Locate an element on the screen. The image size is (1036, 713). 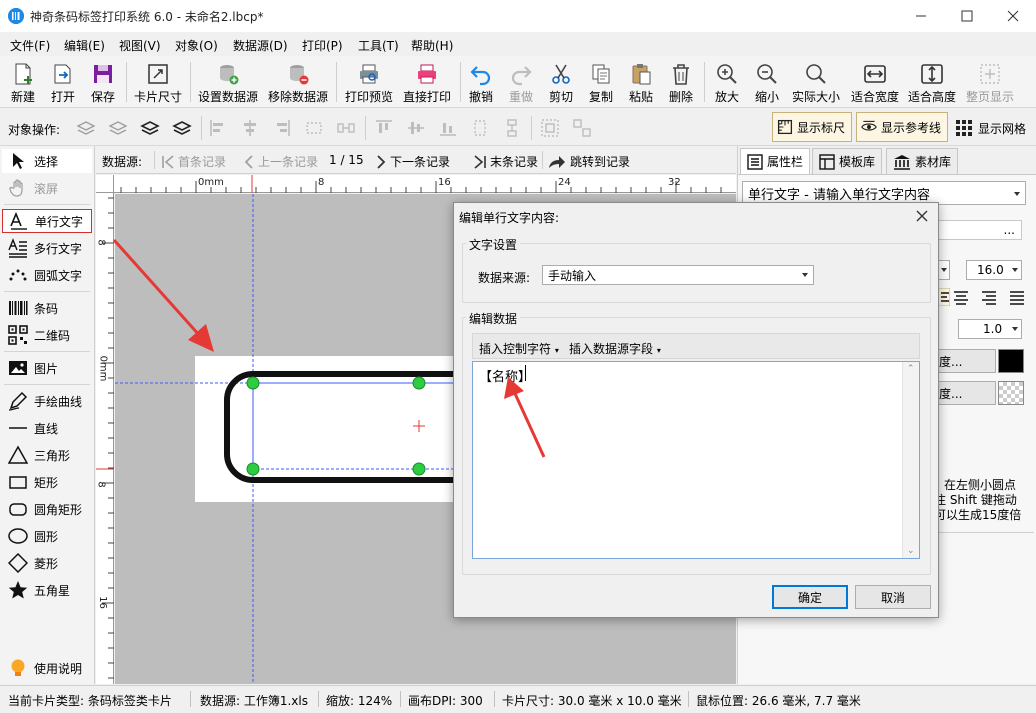
maximize-button is located at coordinates (967, 16).